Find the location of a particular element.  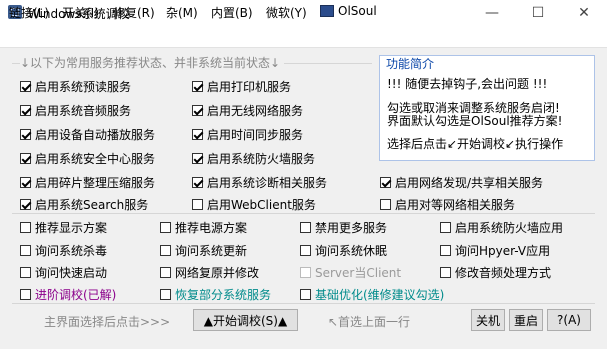

checkbox-label: 启用系统音频服务 is located at coordinates (83, 111).